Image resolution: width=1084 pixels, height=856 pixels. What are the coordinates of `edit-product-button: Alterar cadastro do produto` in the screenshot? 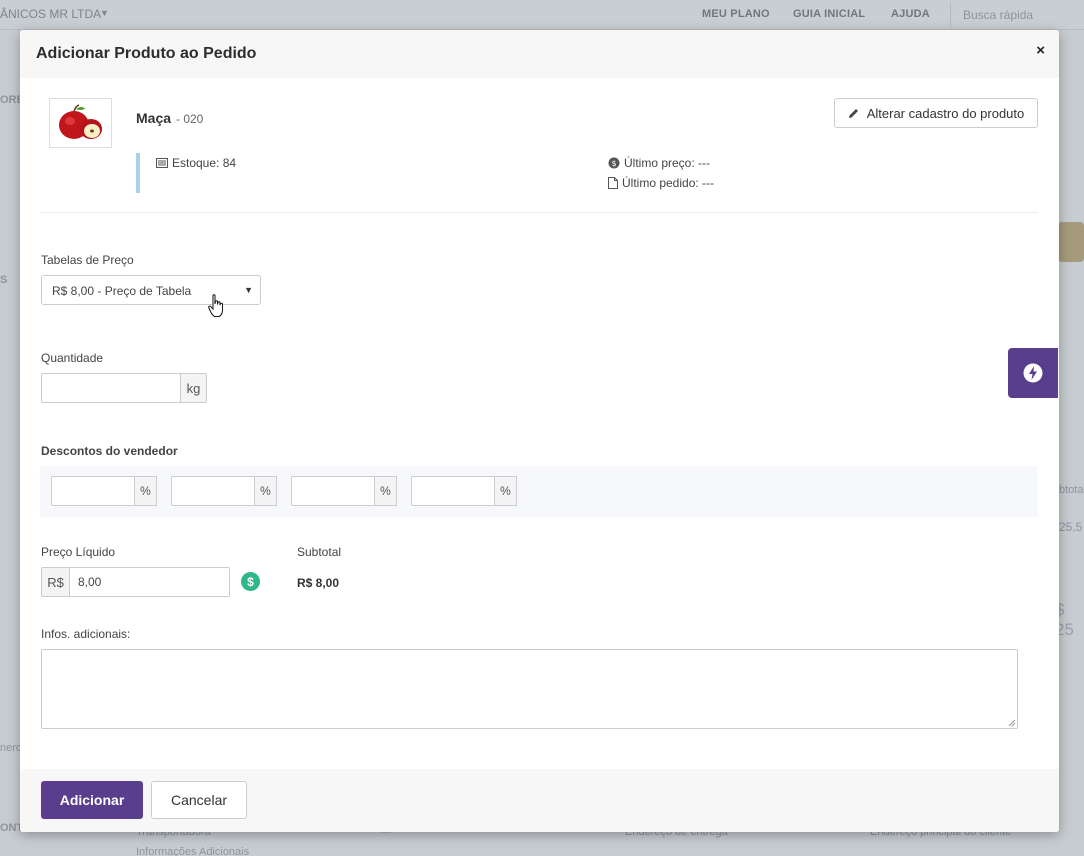 It's located at (936, 113).